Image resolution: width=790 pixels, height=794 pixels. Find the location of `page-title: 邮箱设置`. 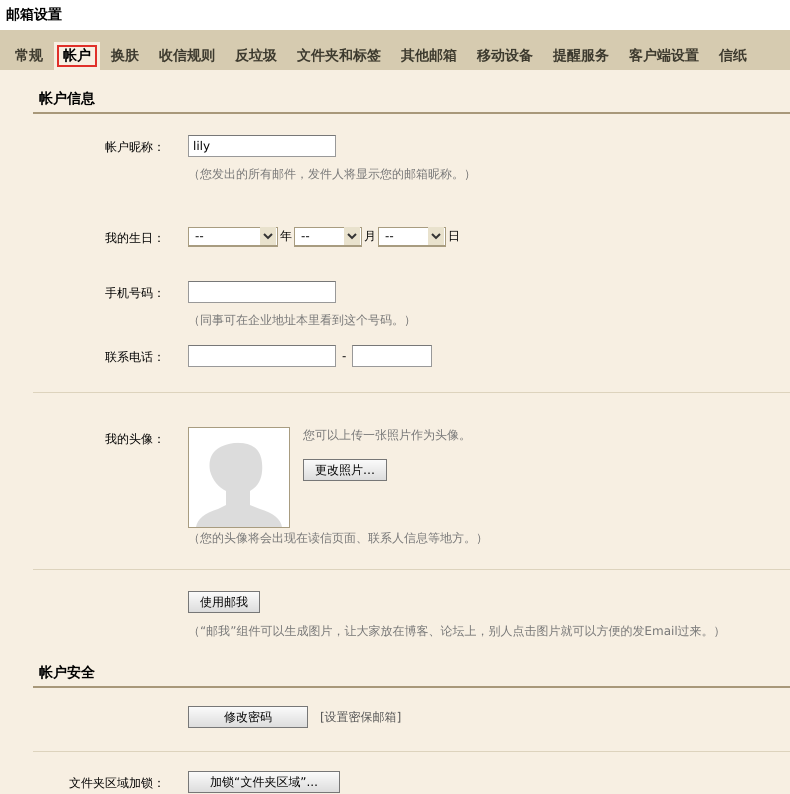

page-title: 邮箱设置 is located at coordinates (34, 15).